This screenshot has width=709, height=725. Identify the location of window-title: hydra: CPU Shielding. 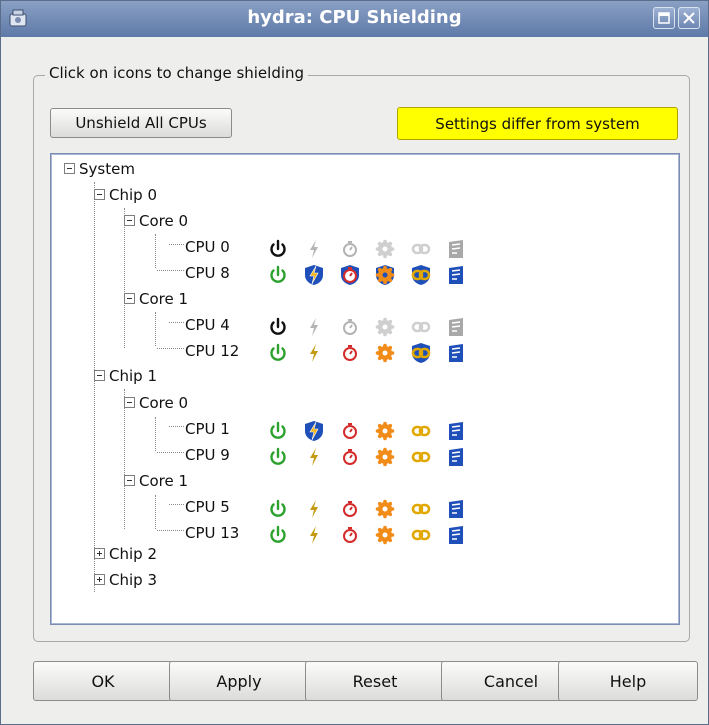
(354, 17).